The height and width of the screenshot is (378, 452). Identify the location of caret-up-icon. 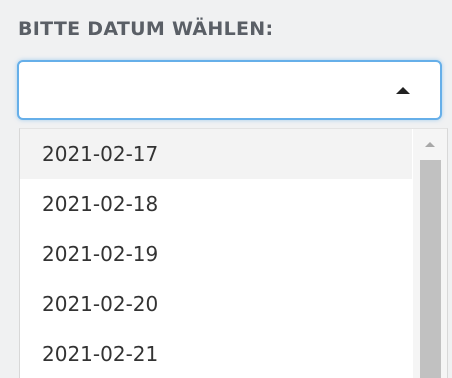
(403, 90).